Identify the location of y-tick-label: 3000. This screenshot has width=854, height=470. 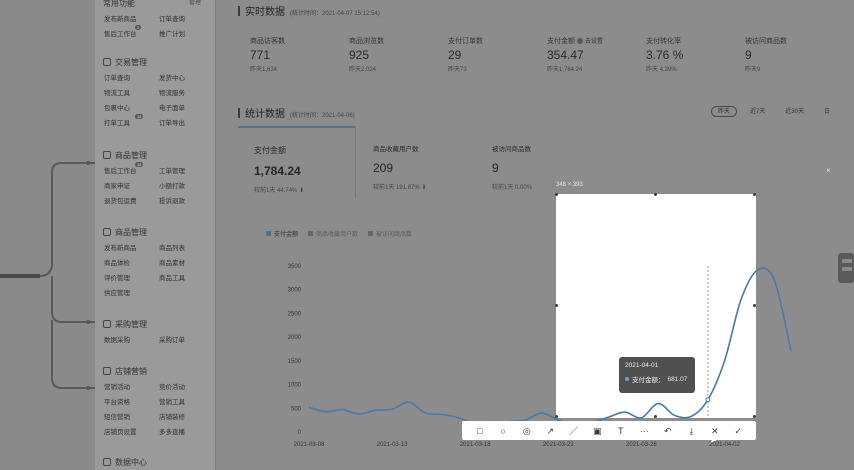
(295, 291).